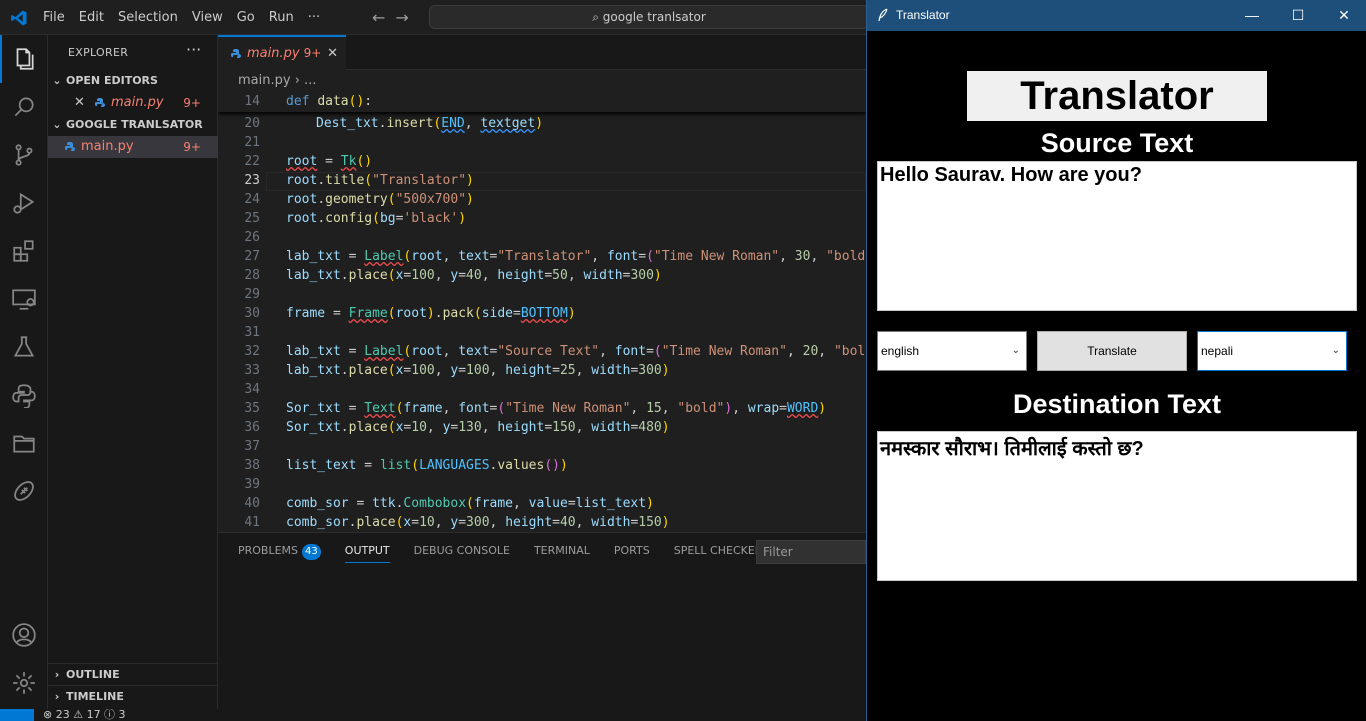  What do you see at coordinates (900, 351) in the screenshot?
I see `source-language-value: english` at bounding box center [900, 351].